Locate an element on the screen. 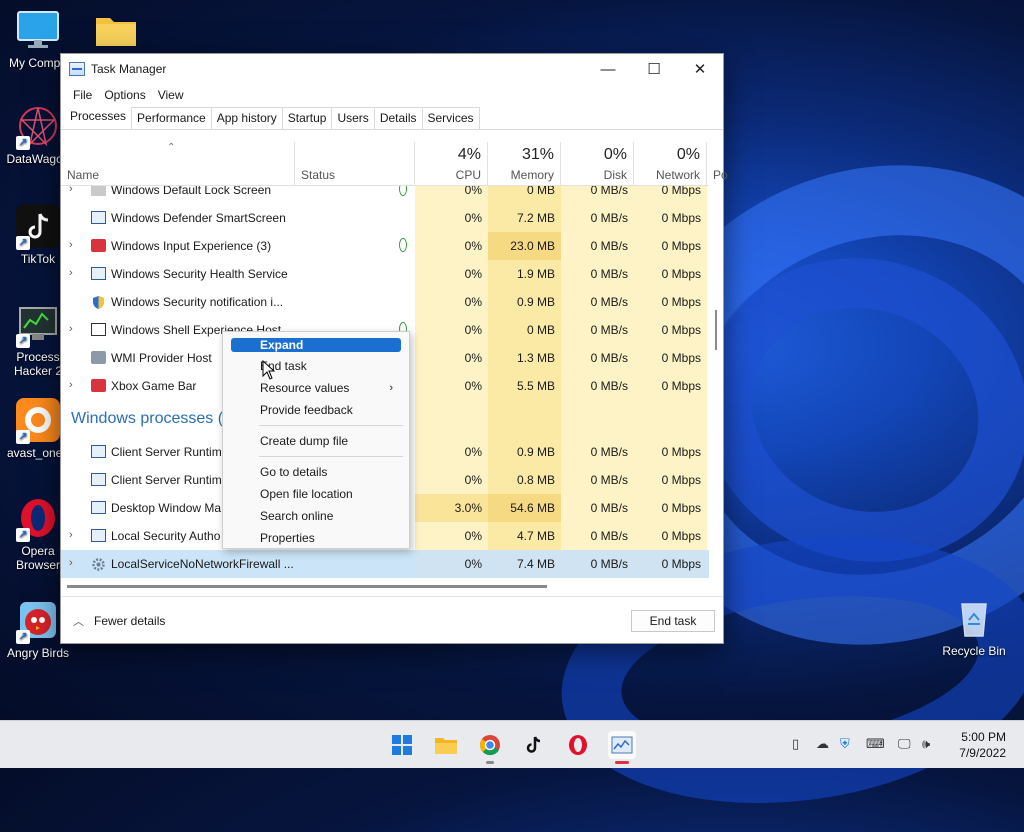  menu-item-expand: Expand is located at coordinates (316, 345).